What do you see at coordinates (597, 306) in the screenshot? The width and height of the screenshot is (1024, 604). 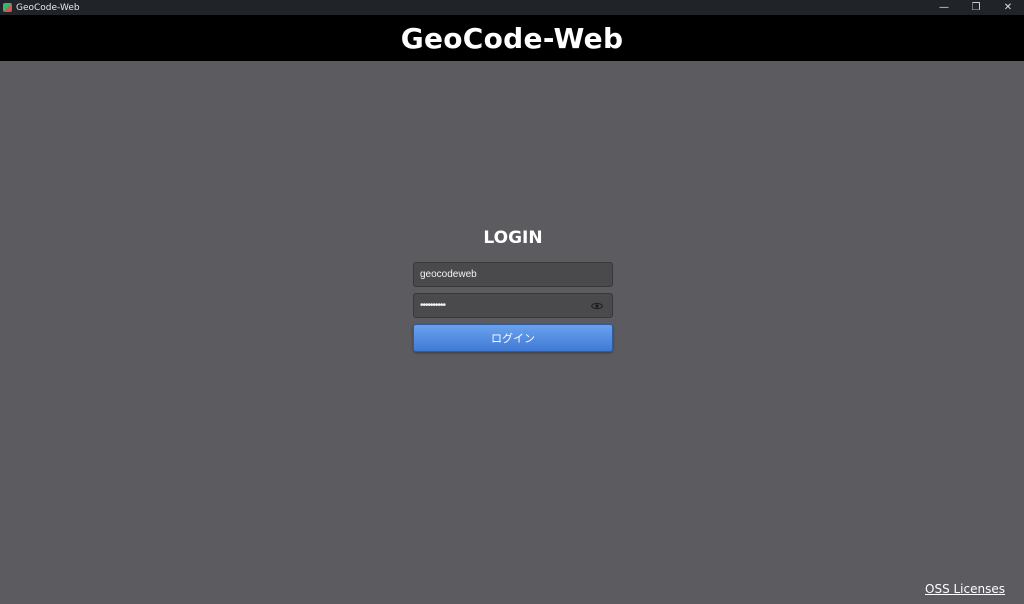 I see `eye-icon` at bounding box center [597, 306].